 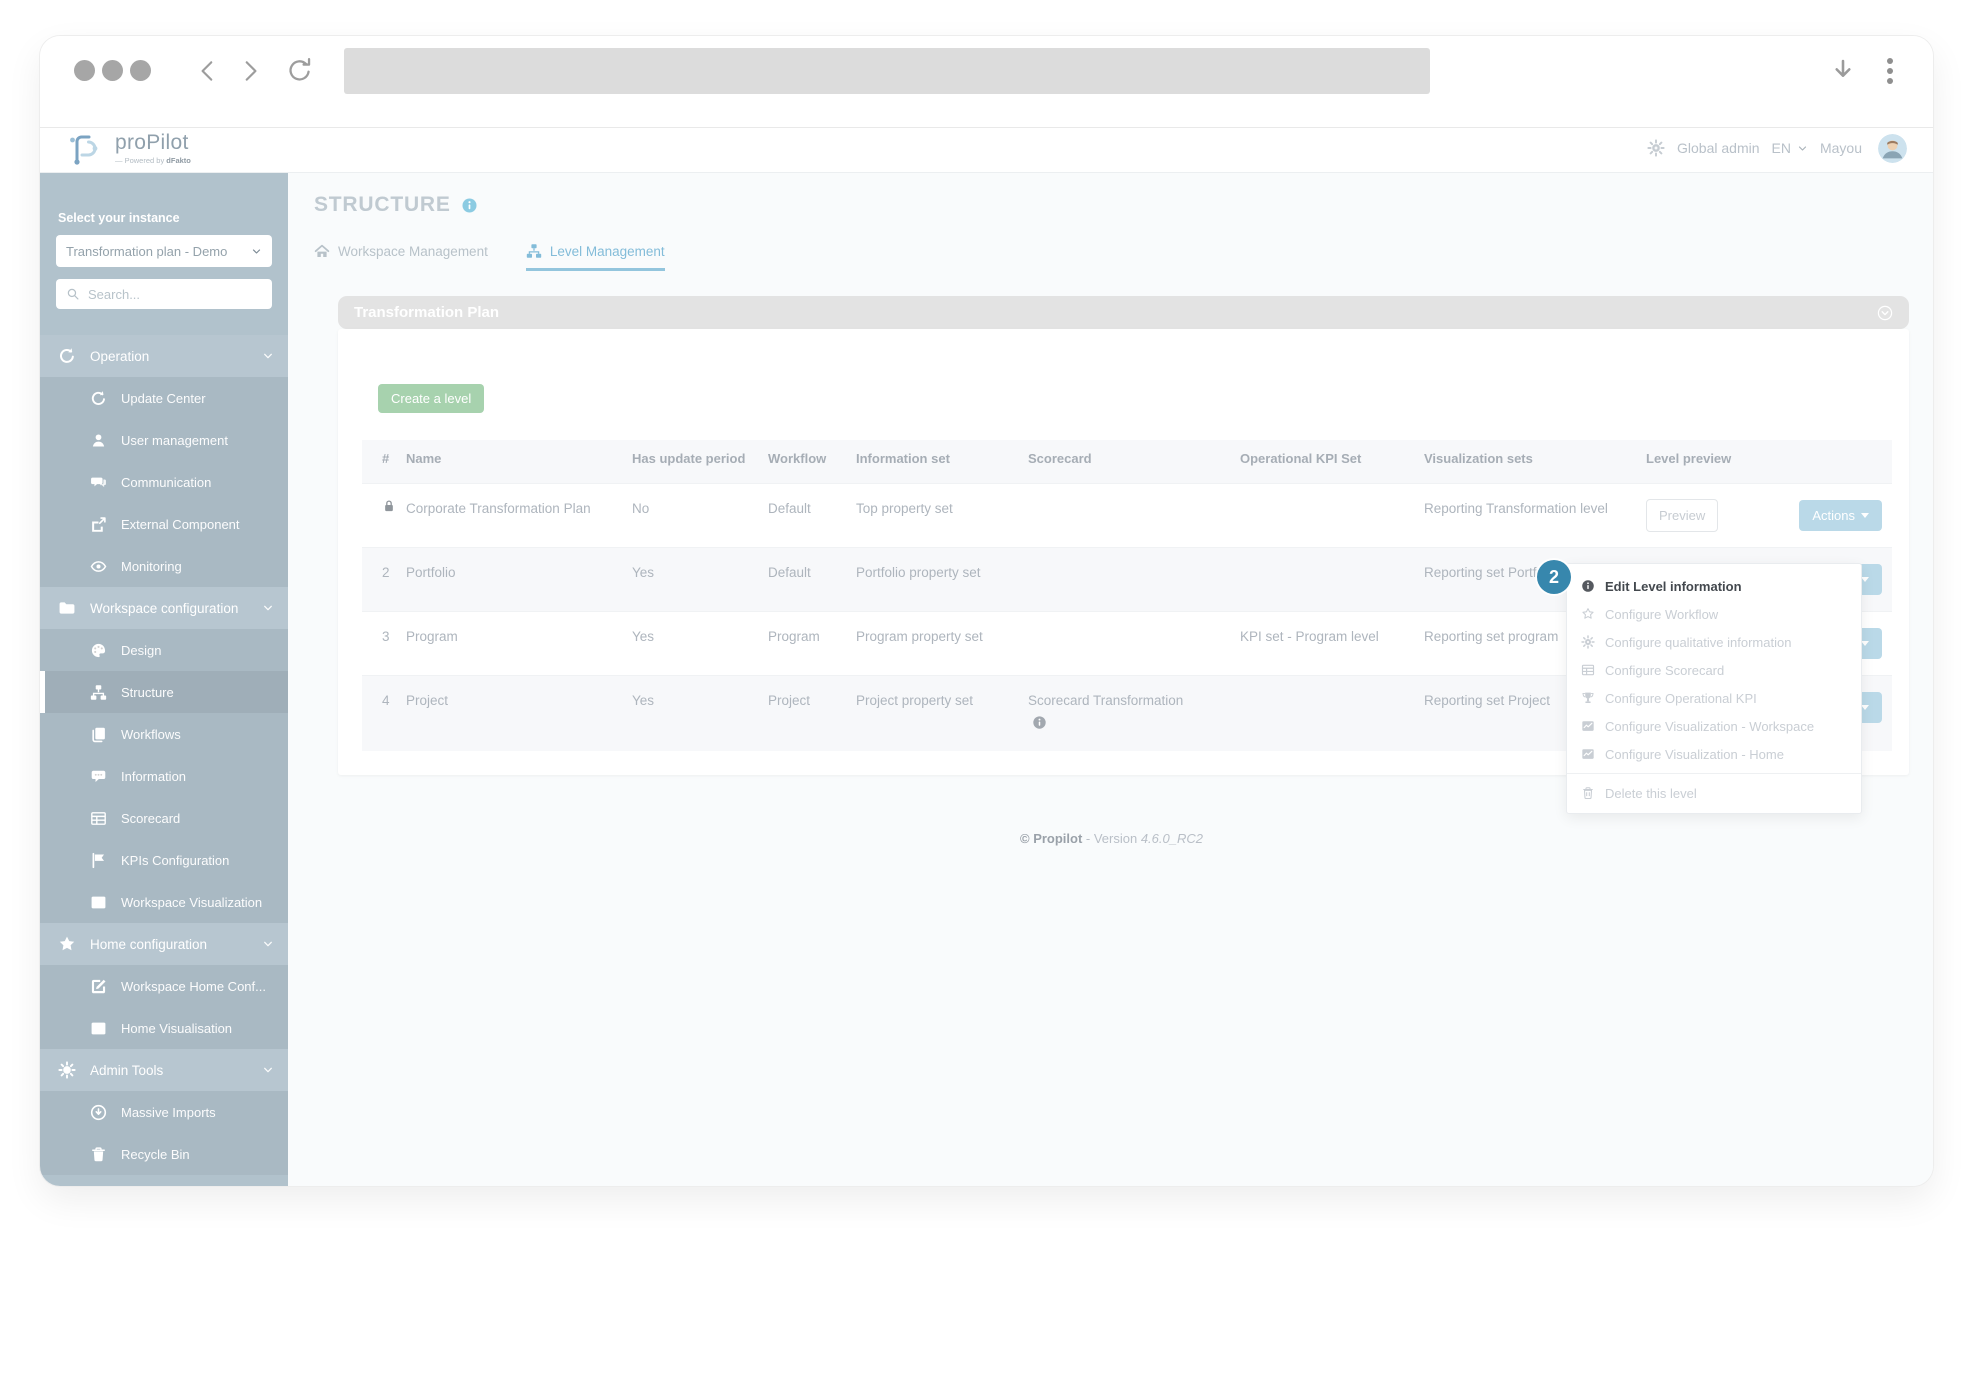 What do you see at coordinates (164, 650) in the screenshot?
I see `sidebar-item-design: Design` at bounding box center [164, 650].